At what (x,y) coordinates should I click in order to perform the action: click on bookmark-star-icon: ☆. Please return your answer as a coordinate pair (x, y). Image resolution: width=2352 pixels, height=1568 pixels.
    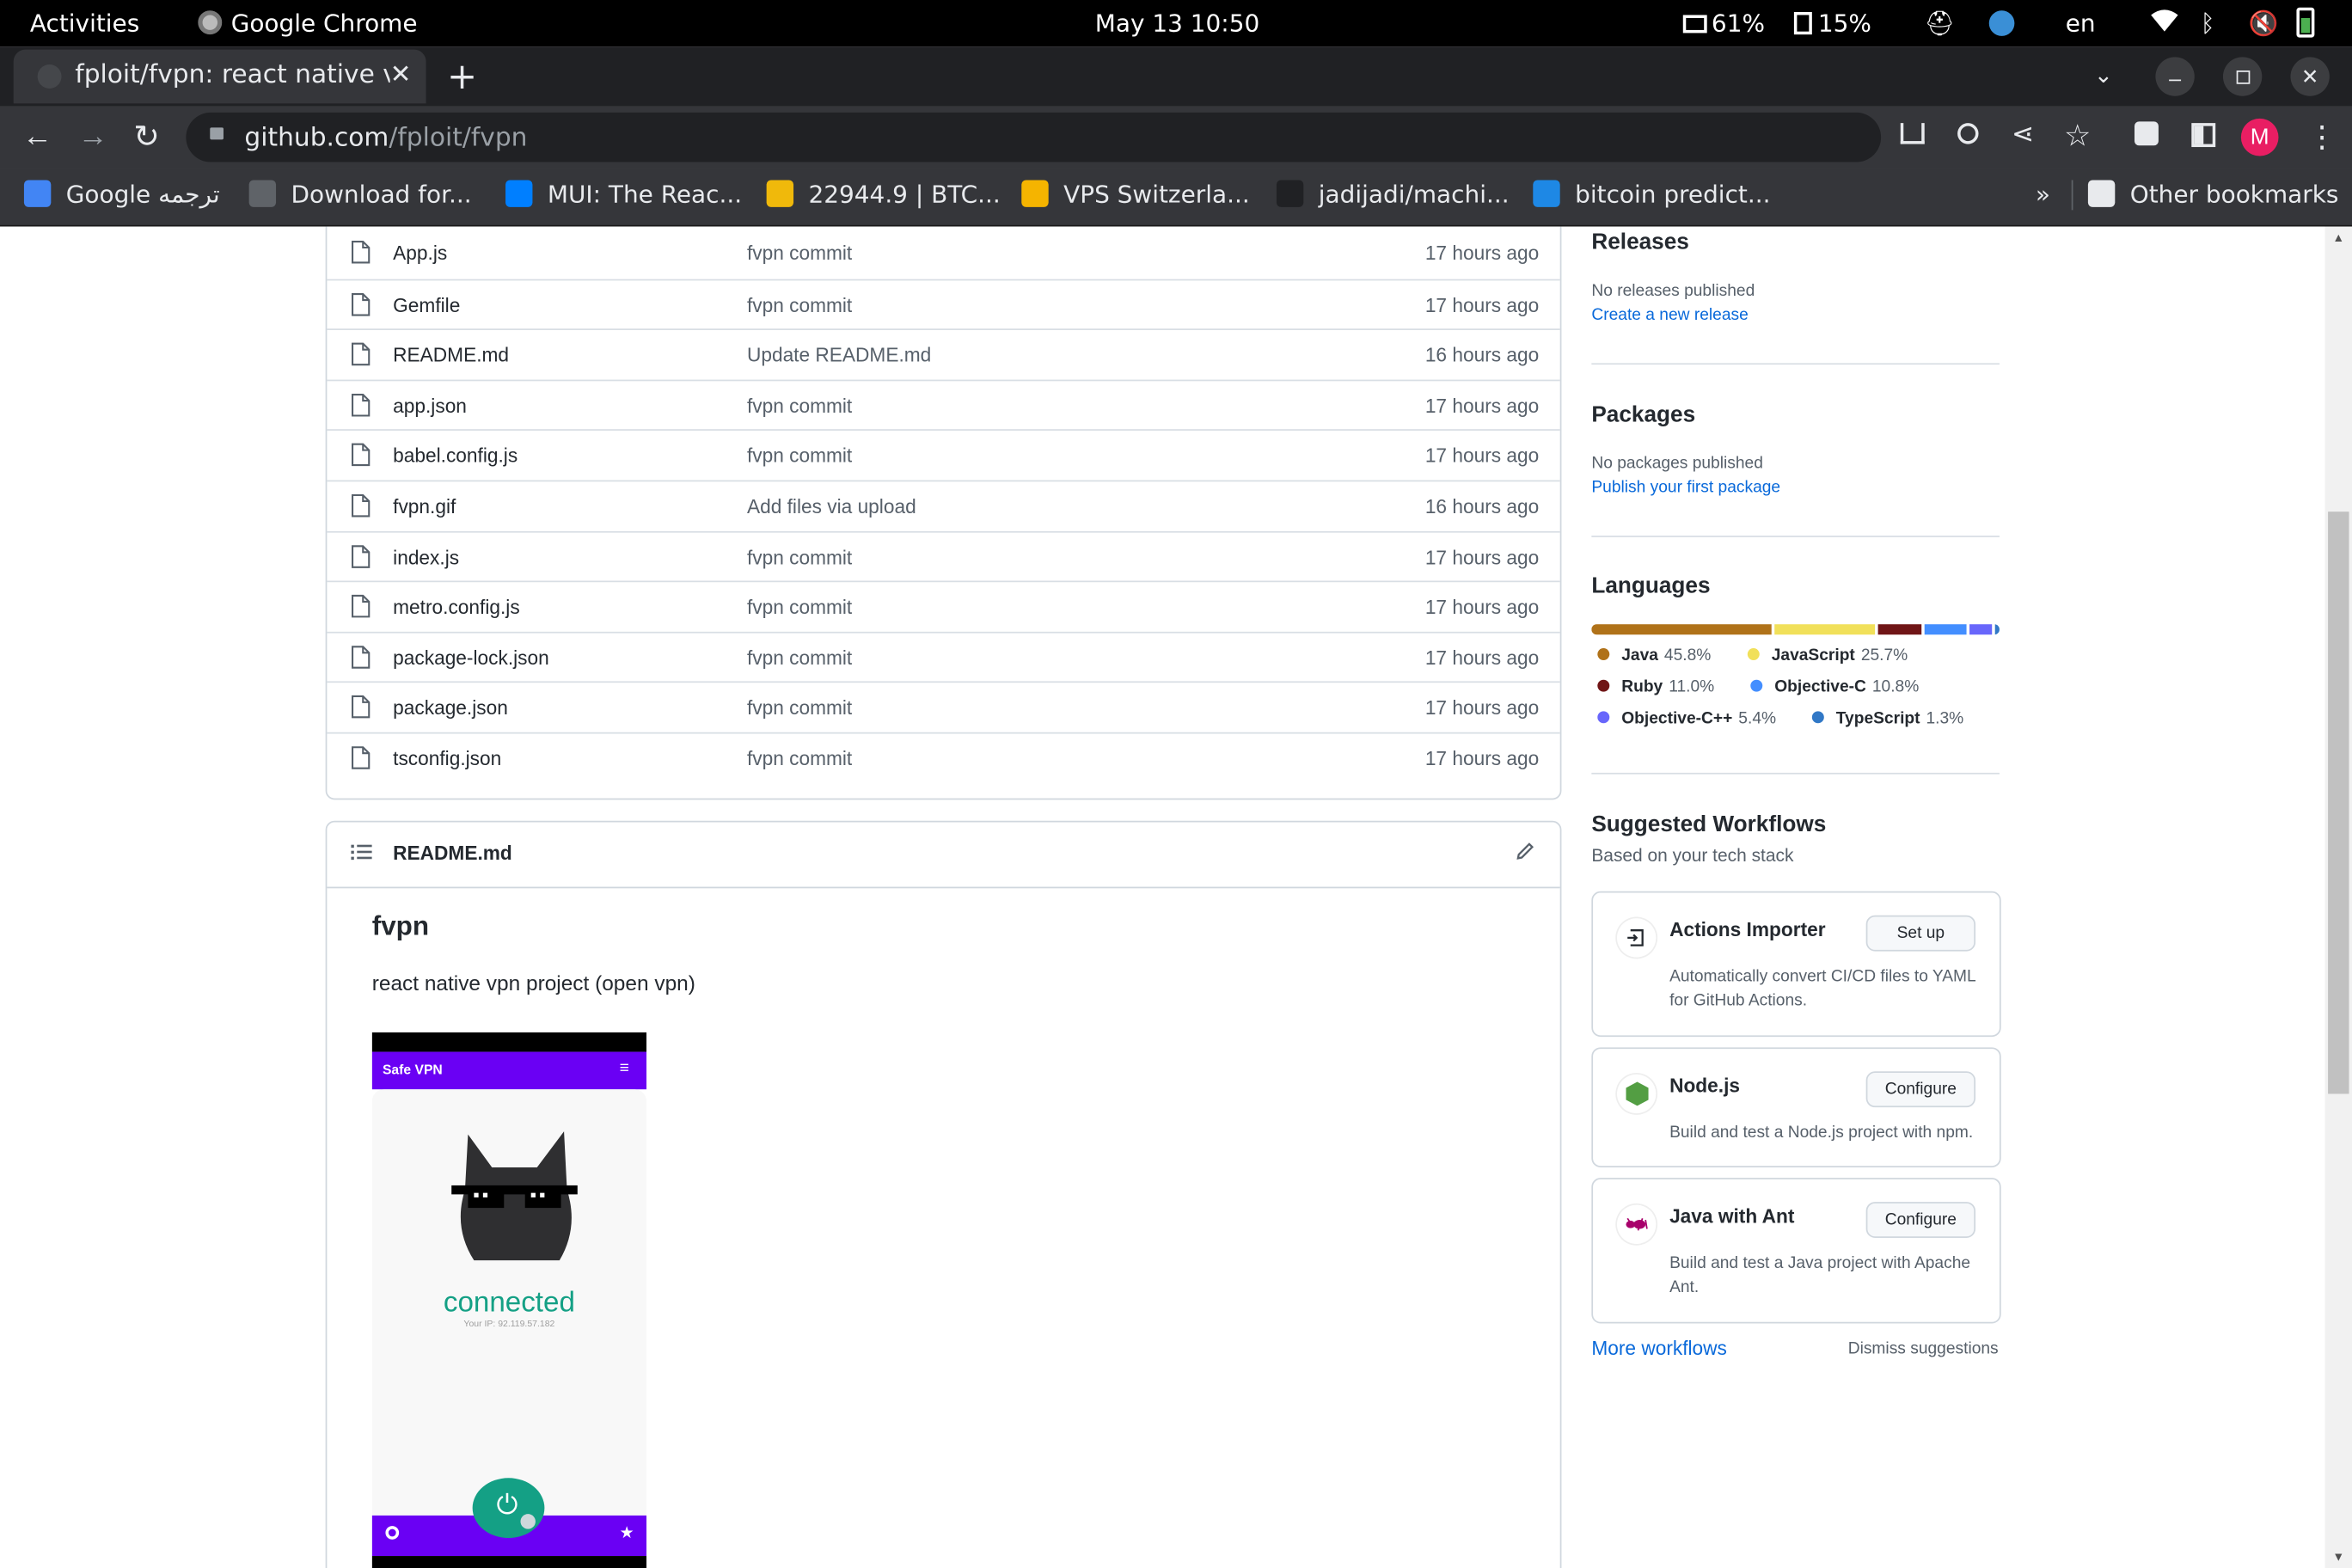
    Looking at the image, I should click on (2077, 136).